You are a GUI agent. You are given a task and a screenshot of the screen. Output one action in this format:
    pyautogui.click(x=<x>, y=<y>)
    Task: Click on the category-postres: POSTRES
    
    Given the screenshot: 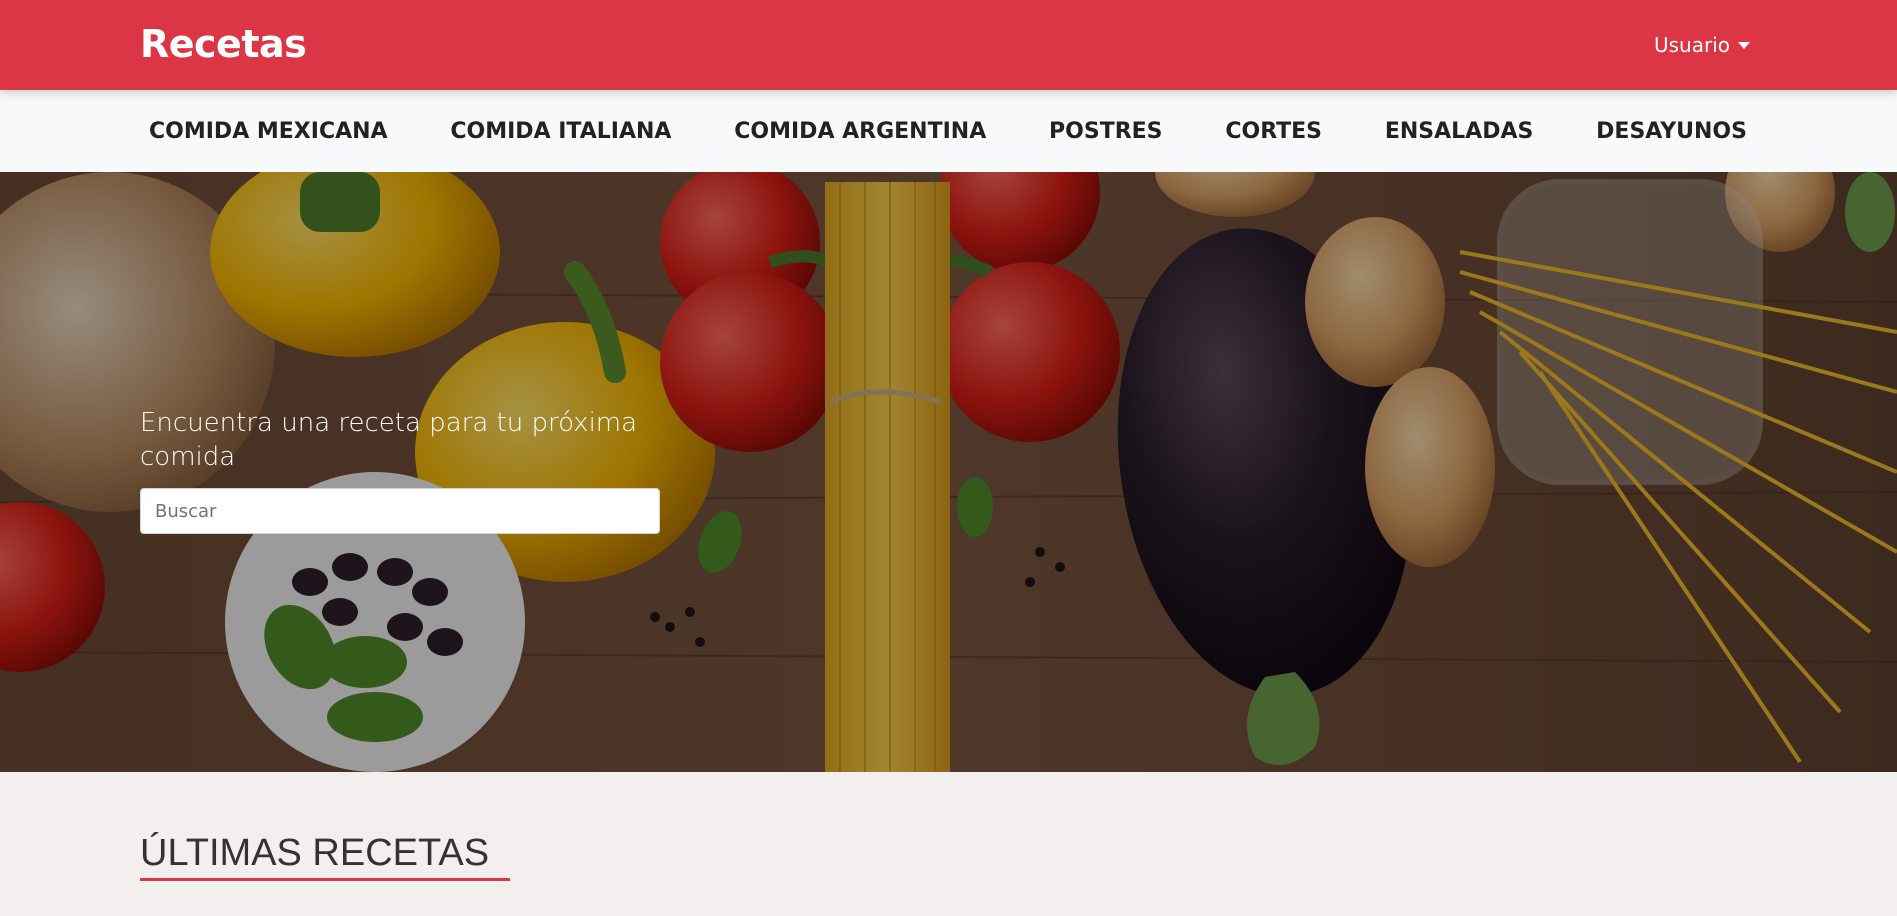 What is the action you would take?
    pyautogui.click(x=1106, y=131)
    